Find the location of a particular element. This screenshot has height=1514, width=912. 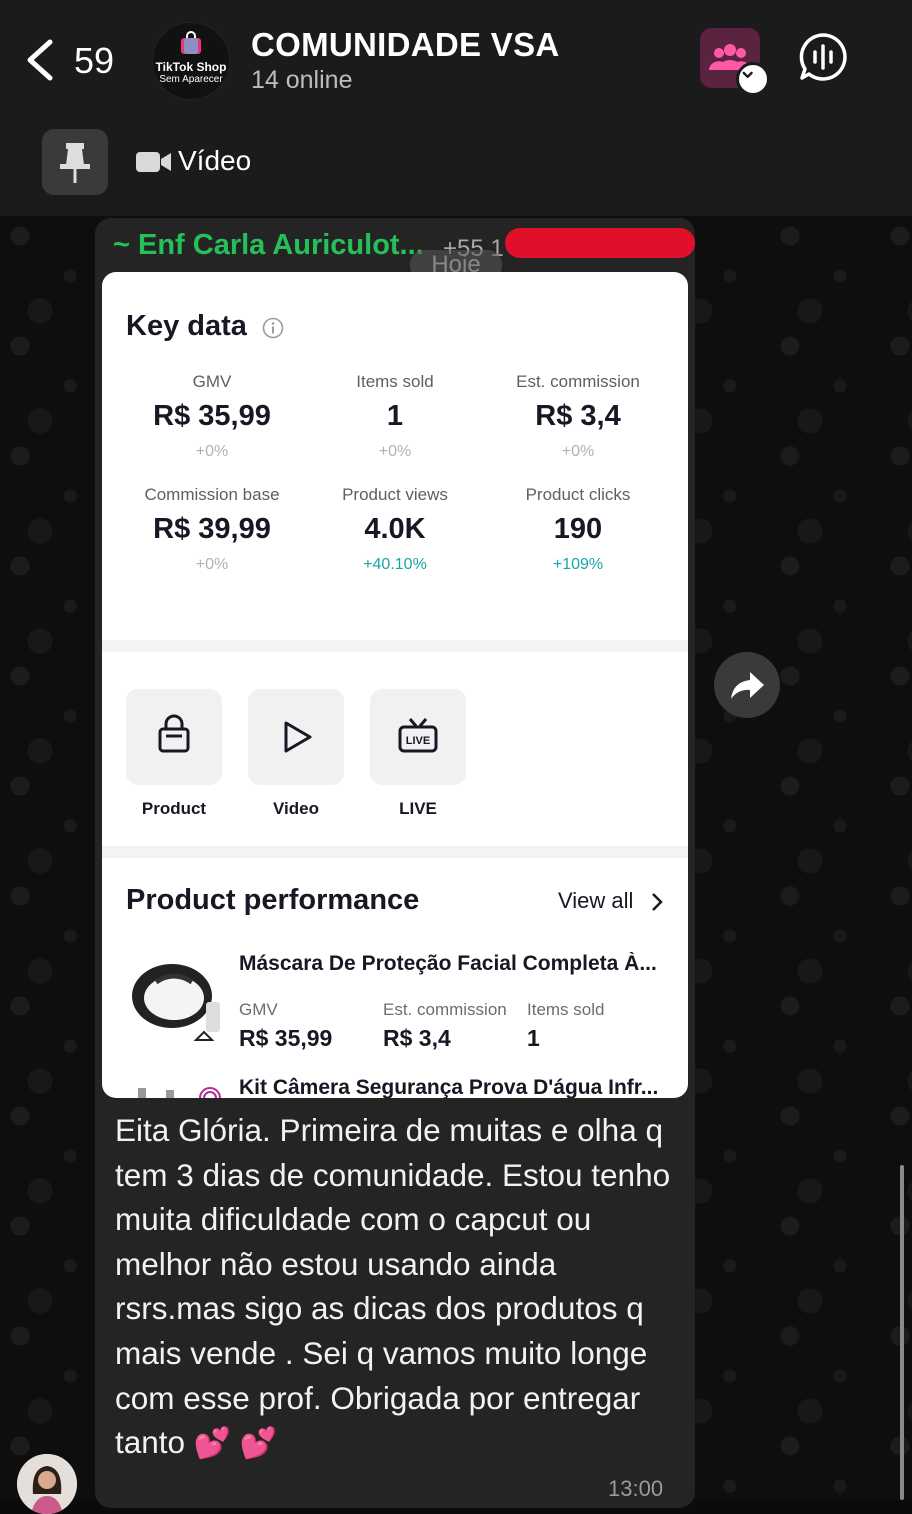

metric-est-commission: Est. commission R$ 3,4 +0% is located at coordinates (578, 416).